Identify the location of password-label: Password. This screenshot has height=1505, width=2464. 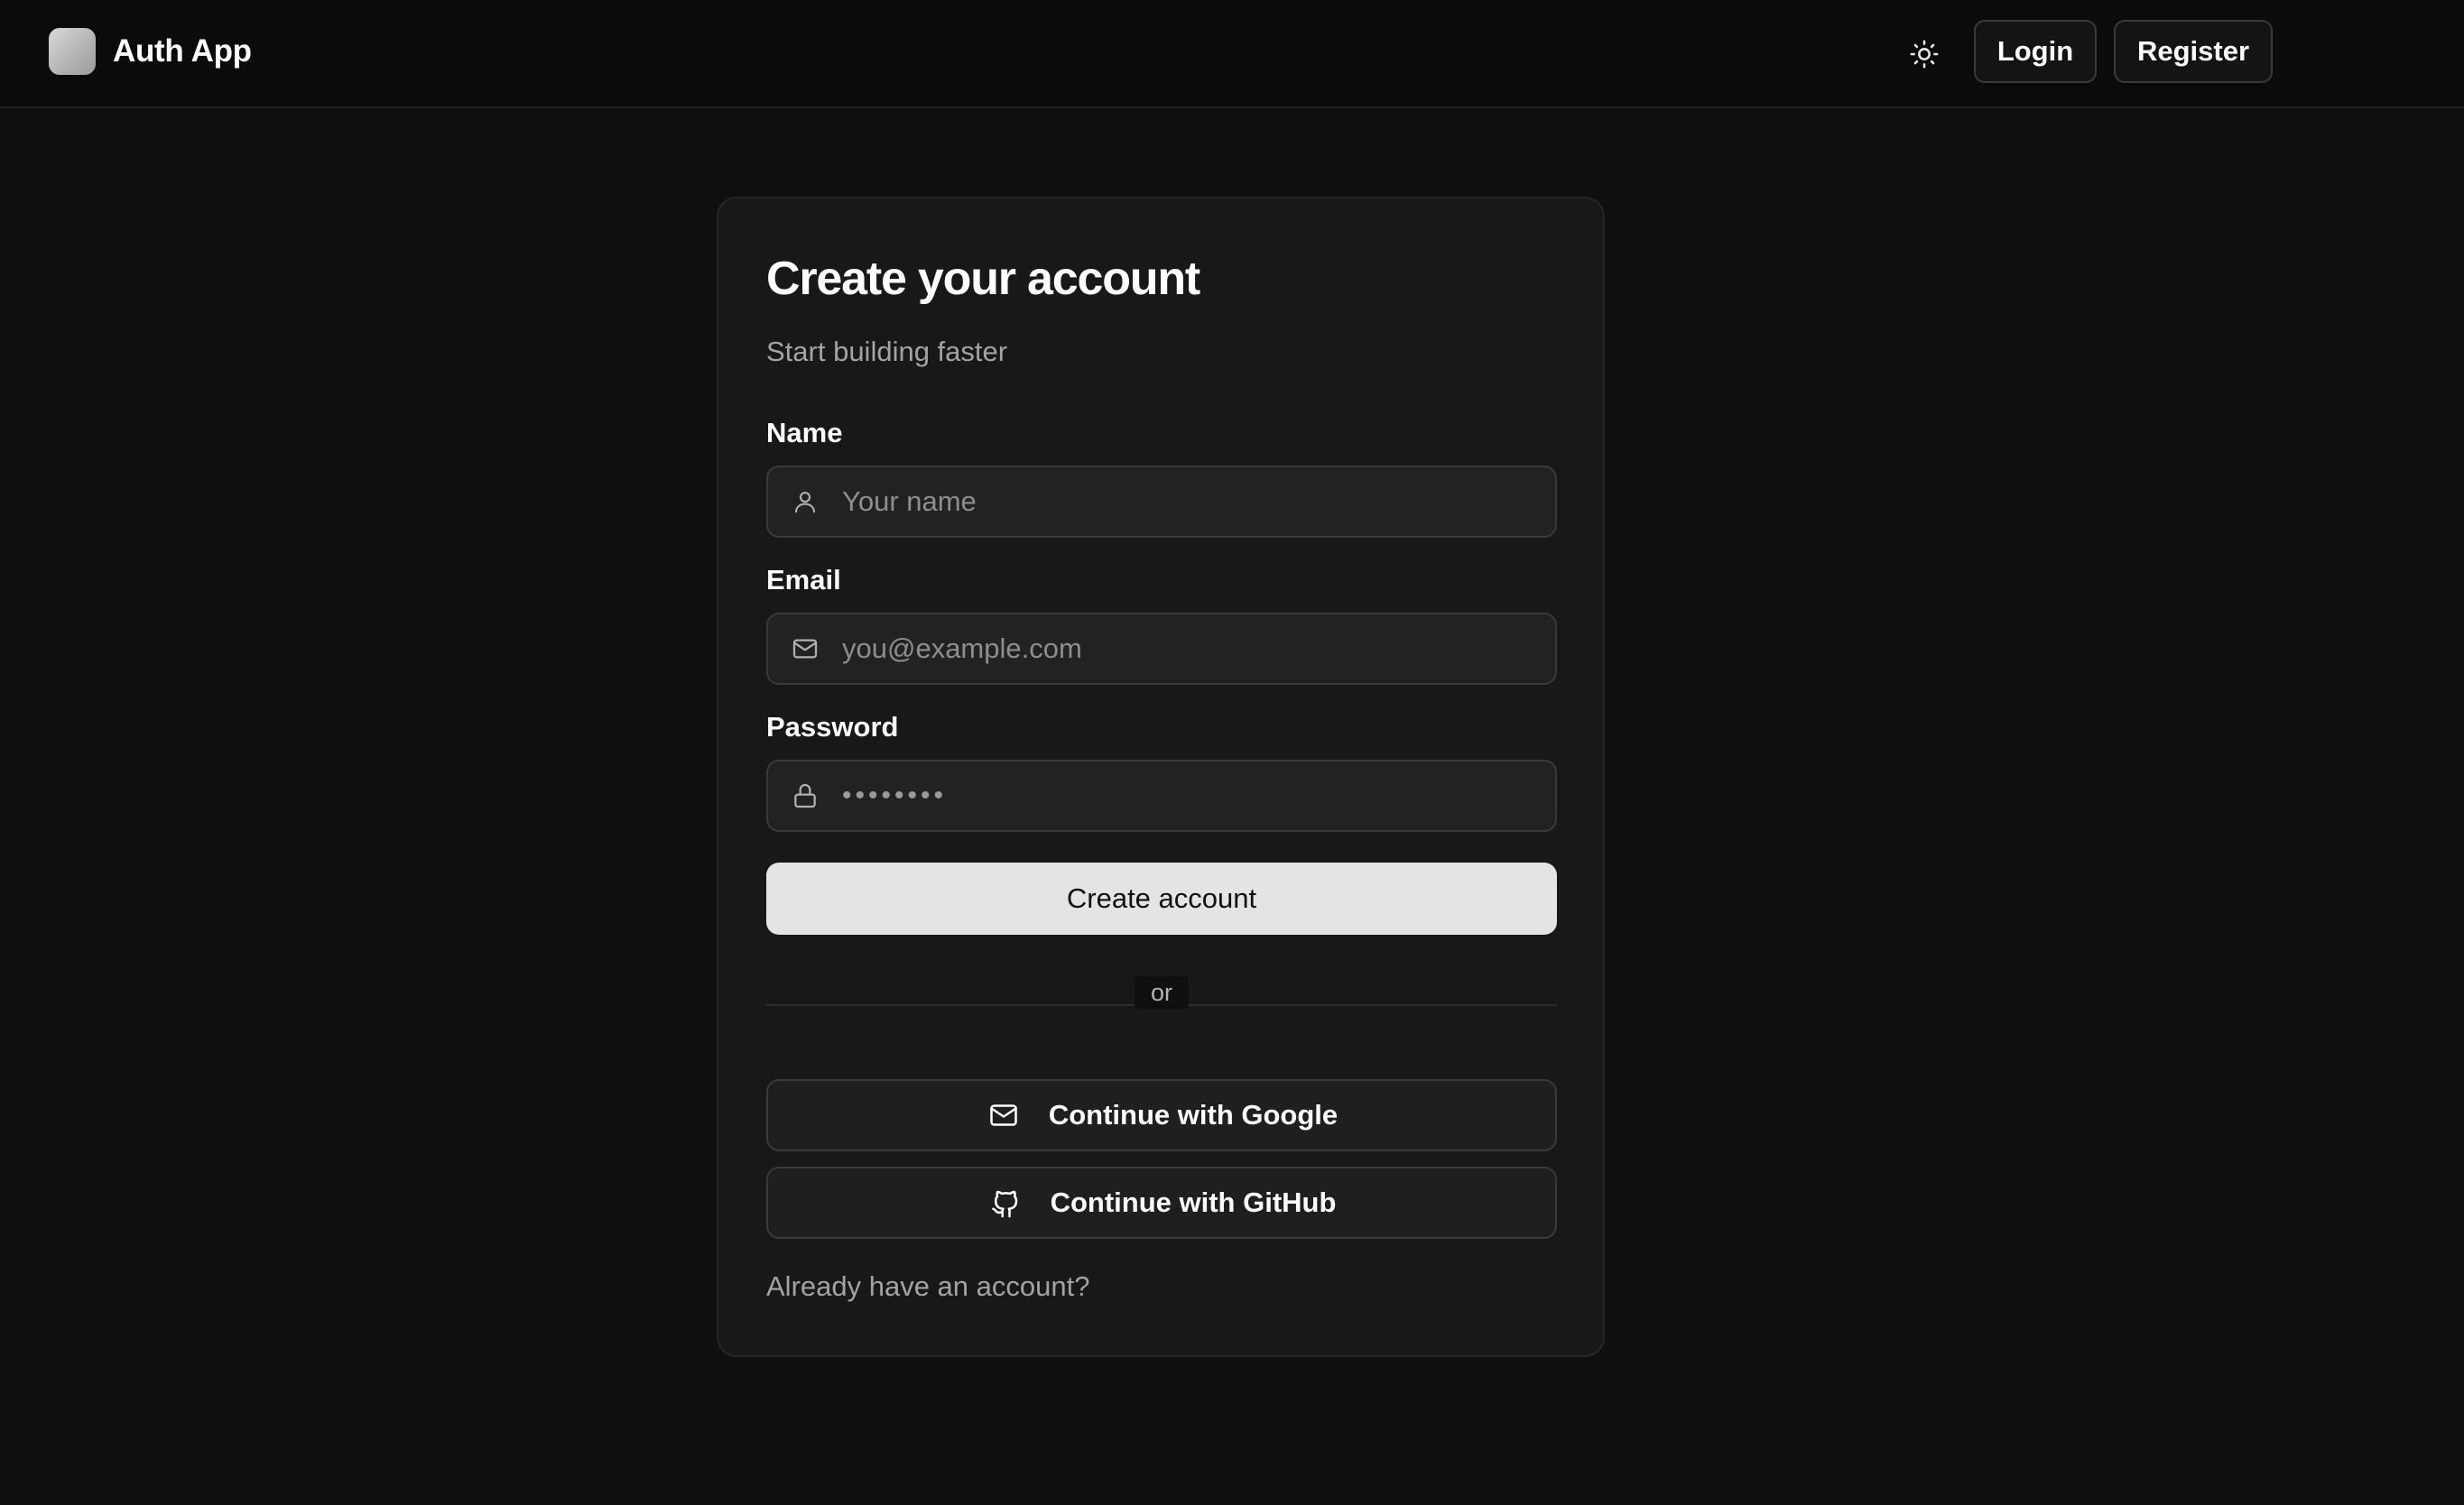
(832, 727).